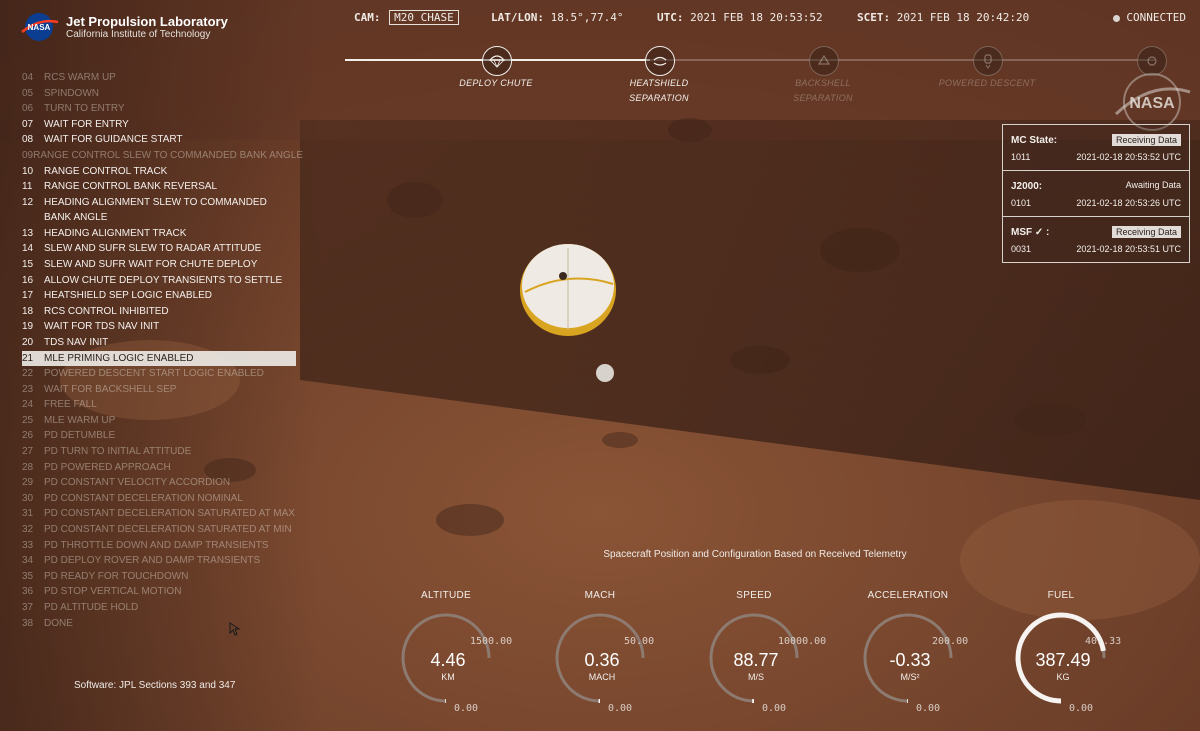  What do you see at coordinates (235, 629) in the screenshot?
I see `mouse-cursor-icon` at bounding box center [235, 629].